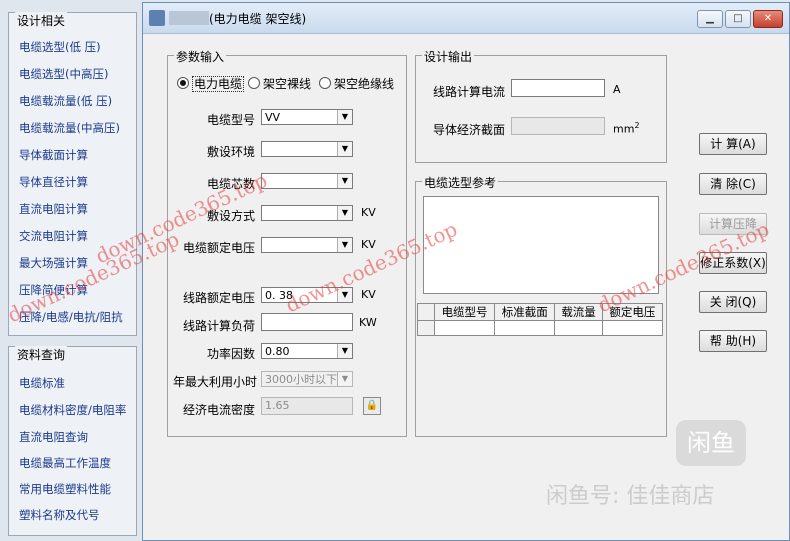 The width and height of the screenshot is (790, 541). Describe the element at coordinates (230, 354) in the screenshot. I see `power-factor-label: 功率因数` at that location.